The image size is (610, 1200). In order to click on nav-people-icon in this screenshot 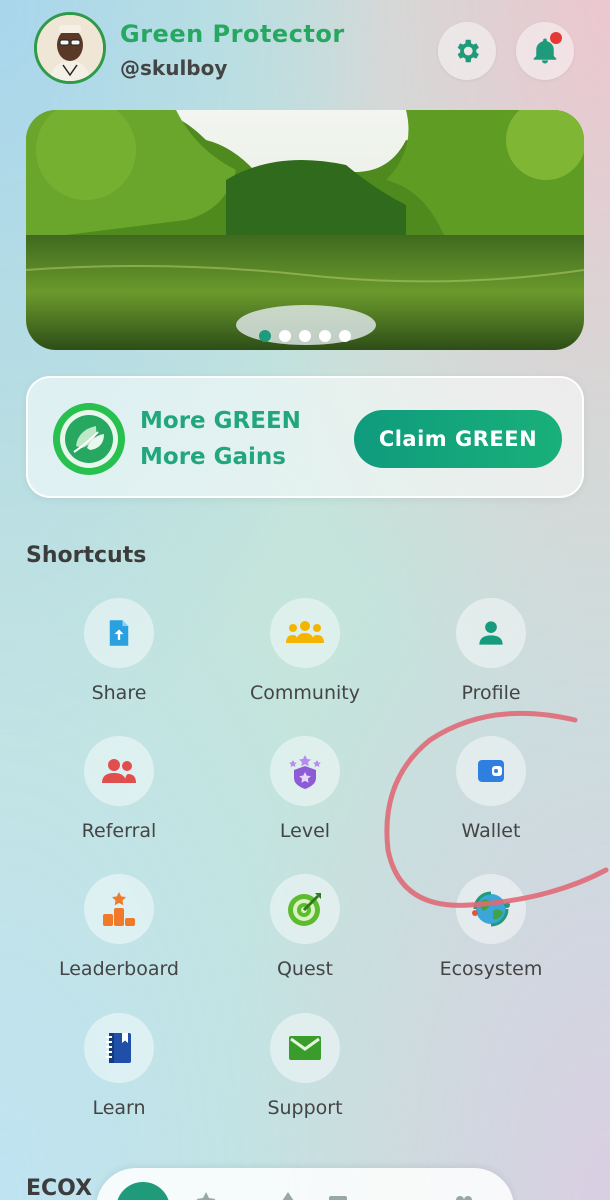, I will do `click(464, 1195)`.